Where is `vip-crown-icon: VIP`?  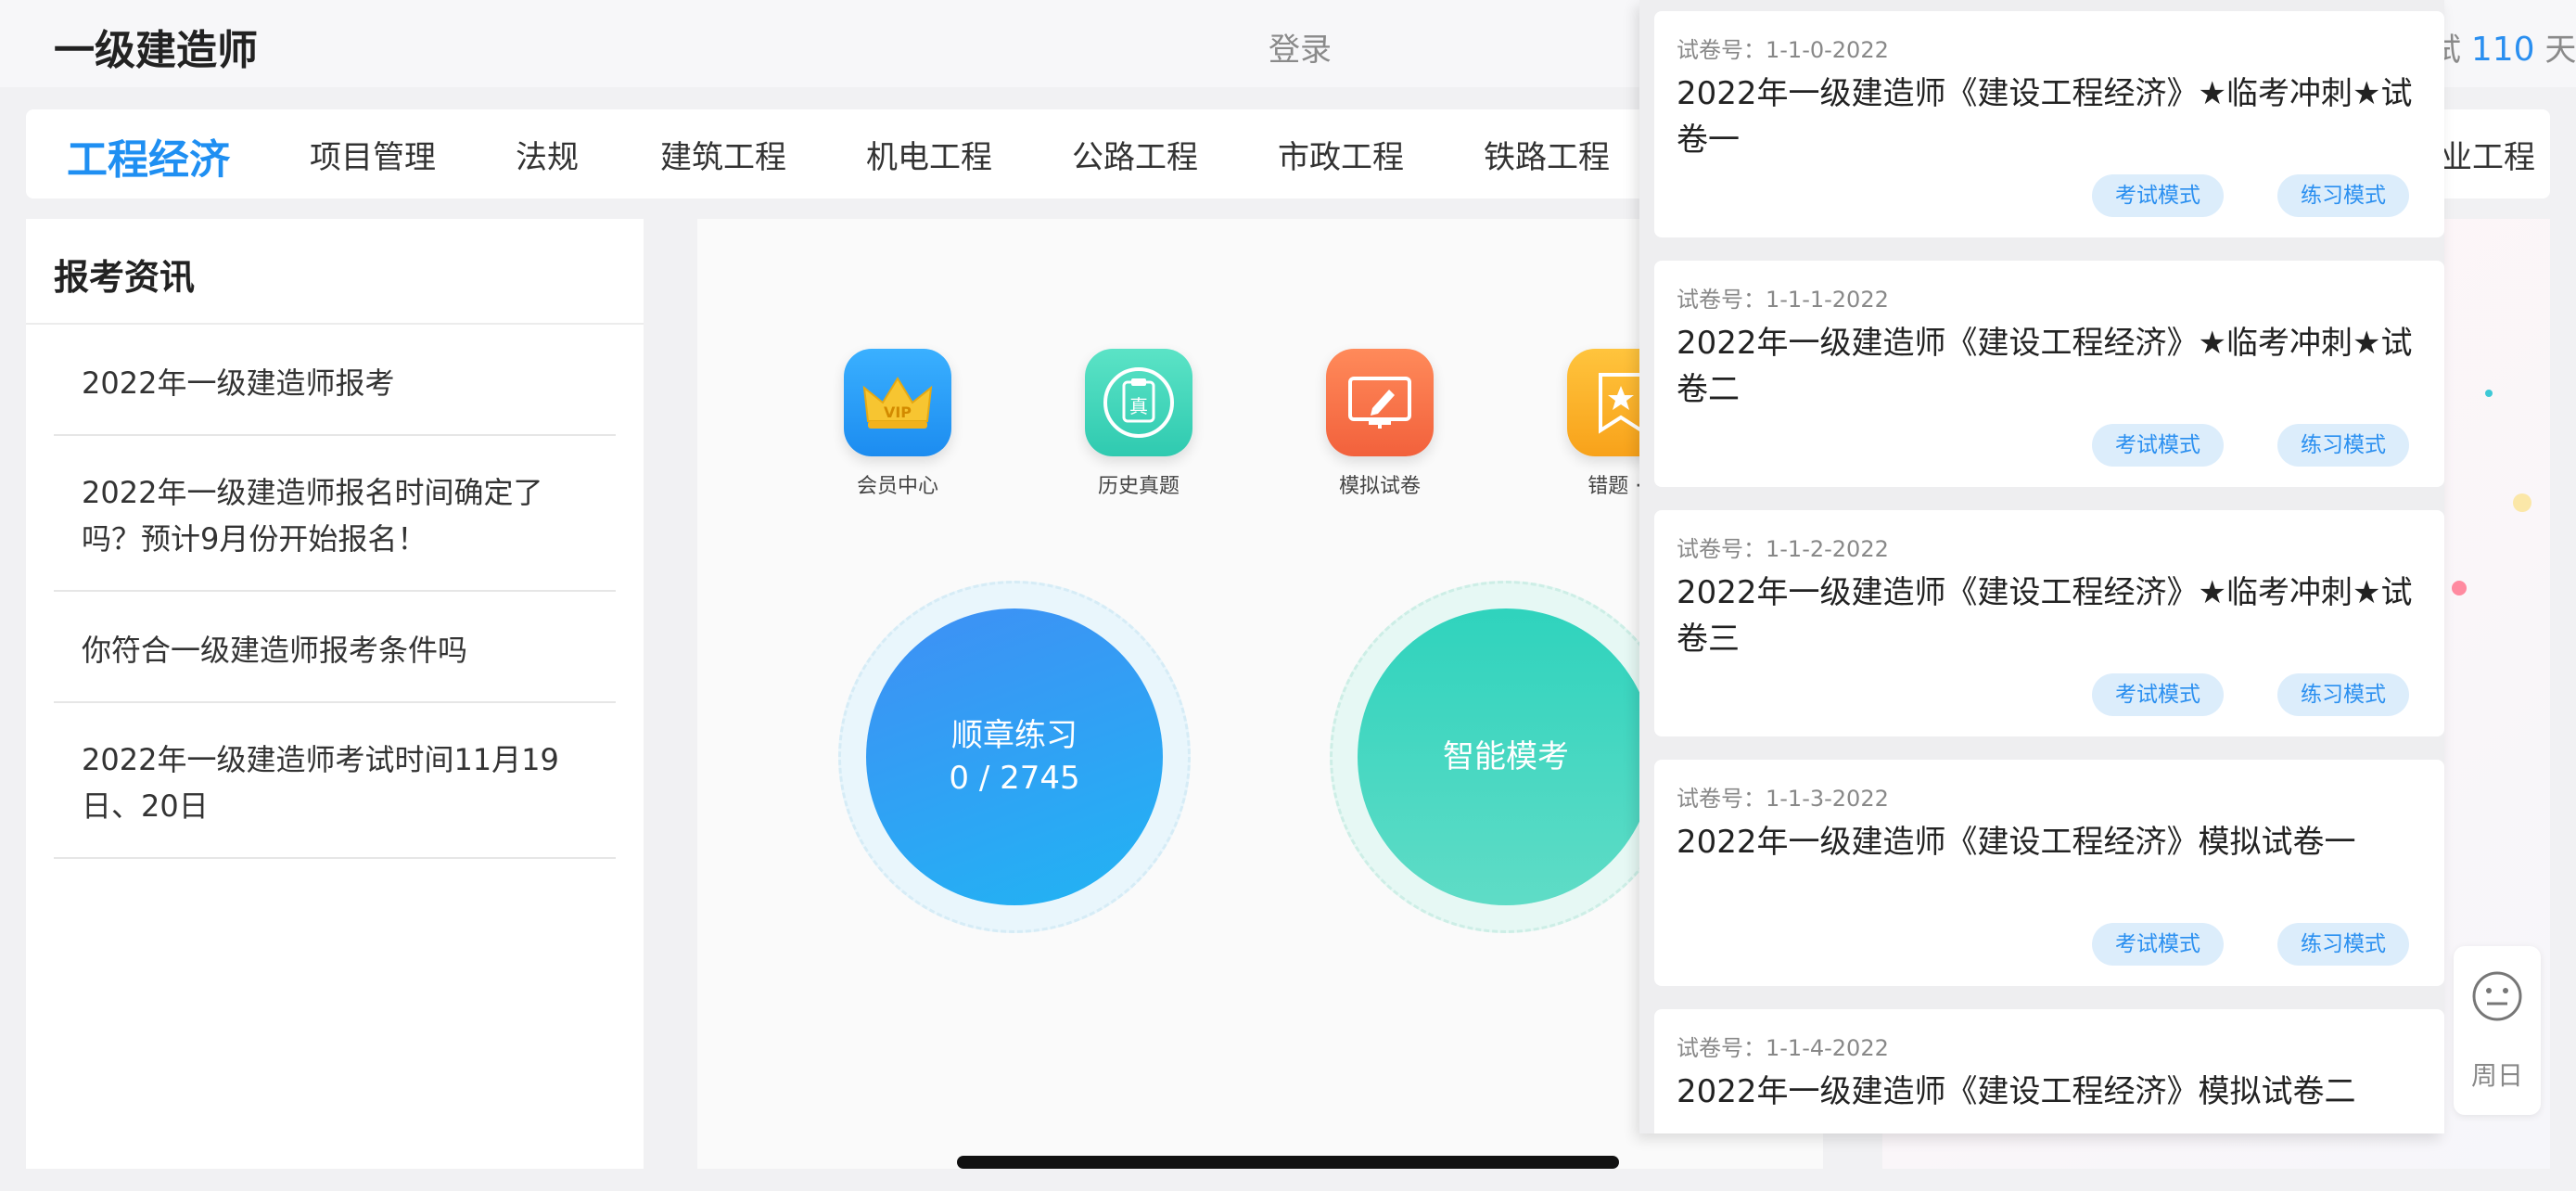
vip-crown-icon: VIP is located at coordinates (897, 402).